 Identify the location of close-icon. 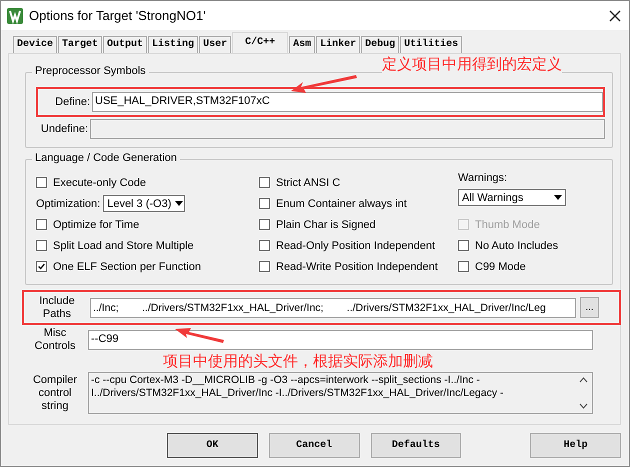
(615, 16).